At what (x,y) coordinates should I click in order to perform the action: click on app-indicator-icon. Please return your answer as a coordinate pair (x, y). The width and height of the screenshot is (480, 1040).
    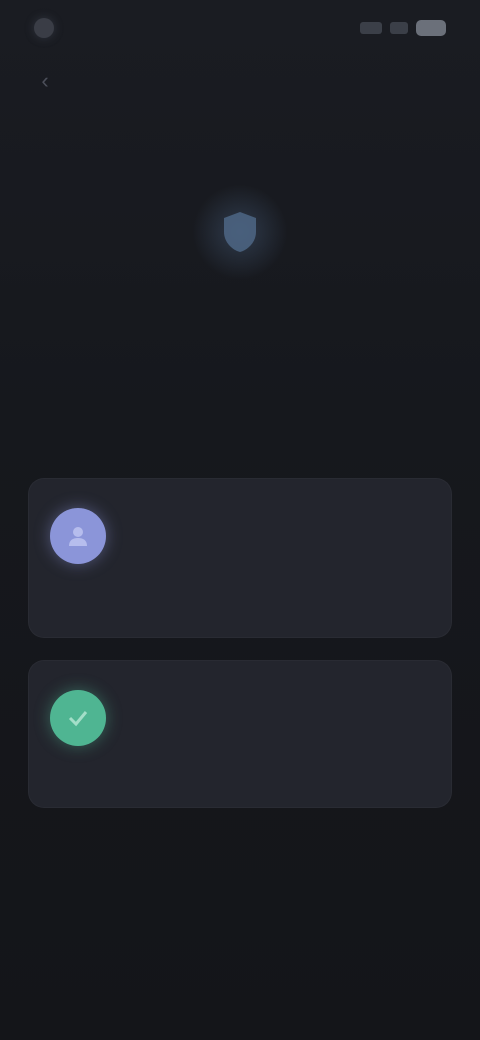
    Looking at the image, I should click on (44, 28).